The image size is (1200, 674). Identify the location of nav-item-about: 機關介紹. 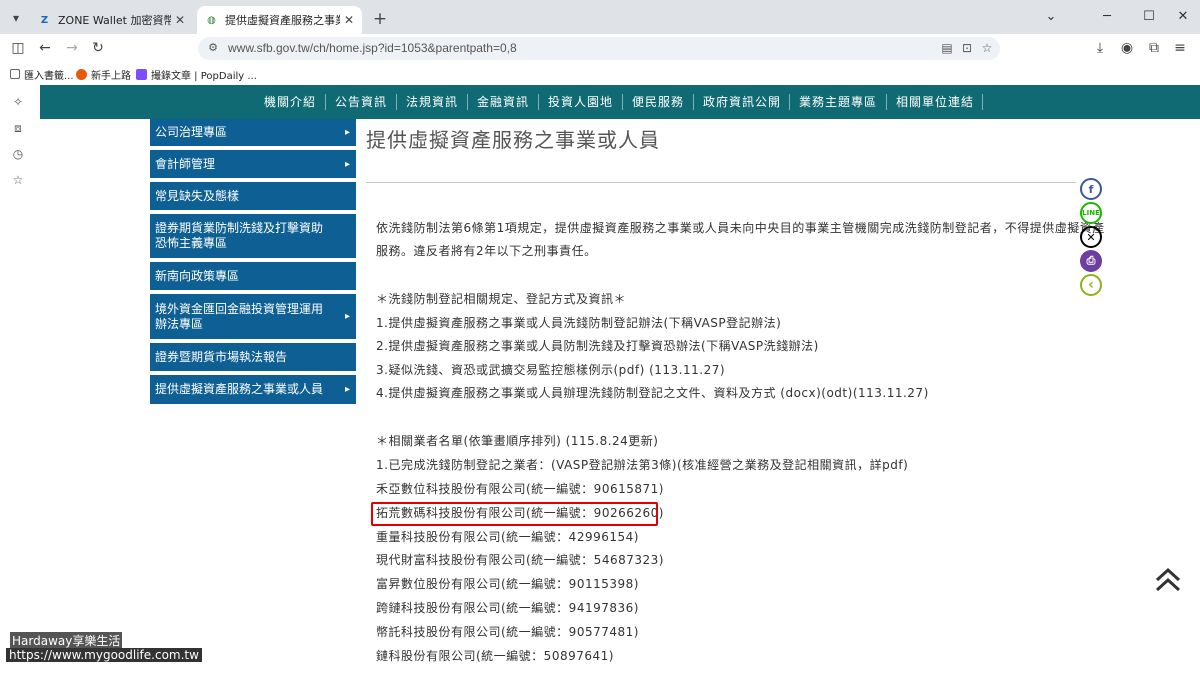
(290, 102).